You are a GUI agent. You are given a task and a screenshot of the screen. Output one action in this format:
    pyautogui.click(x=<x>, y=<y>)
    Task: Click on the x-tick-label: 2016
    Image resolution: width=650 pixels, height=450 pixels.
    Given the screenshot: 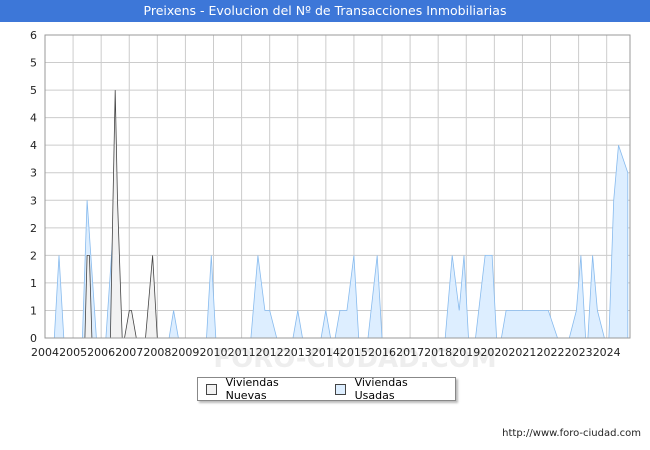 What is the action you would take?
    pyautogui.click(x=382, y=352)
    